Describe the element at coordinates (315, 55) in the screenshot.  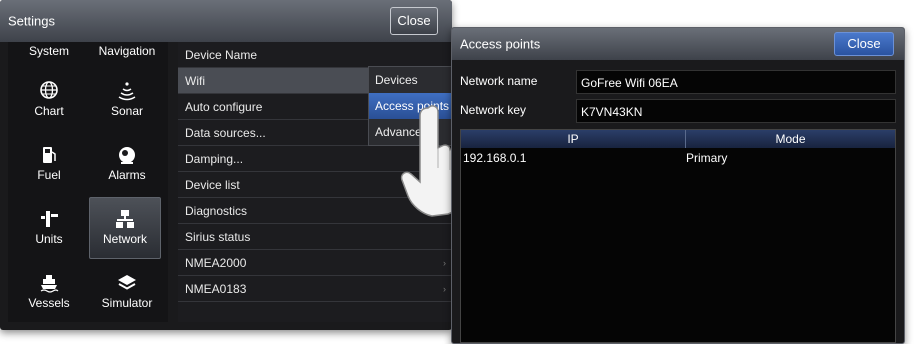
I see `menu-item-device-name: Device Name` at that location.